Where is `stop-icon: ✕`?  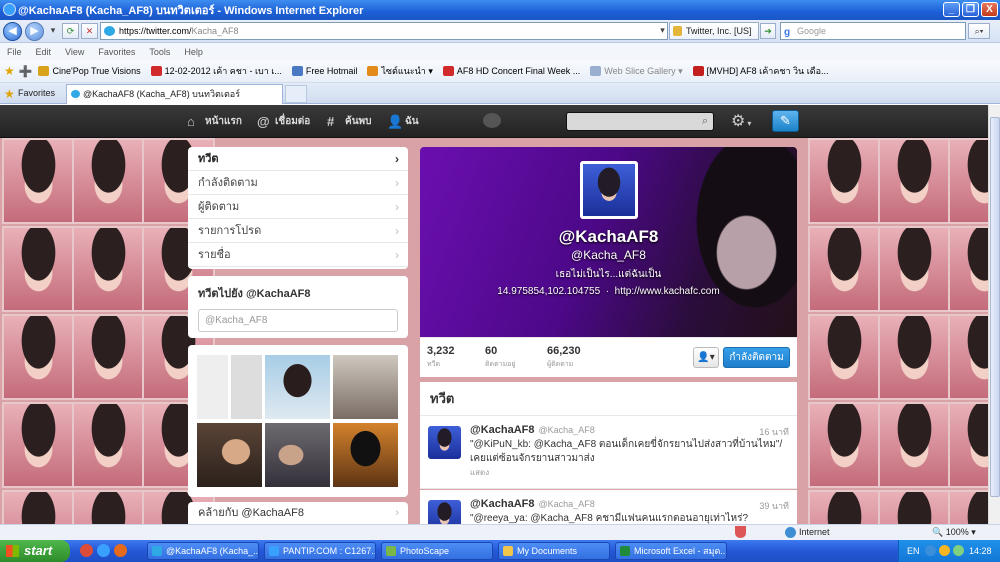 stop-icon: ✕ is located at coordinates (89, 31).